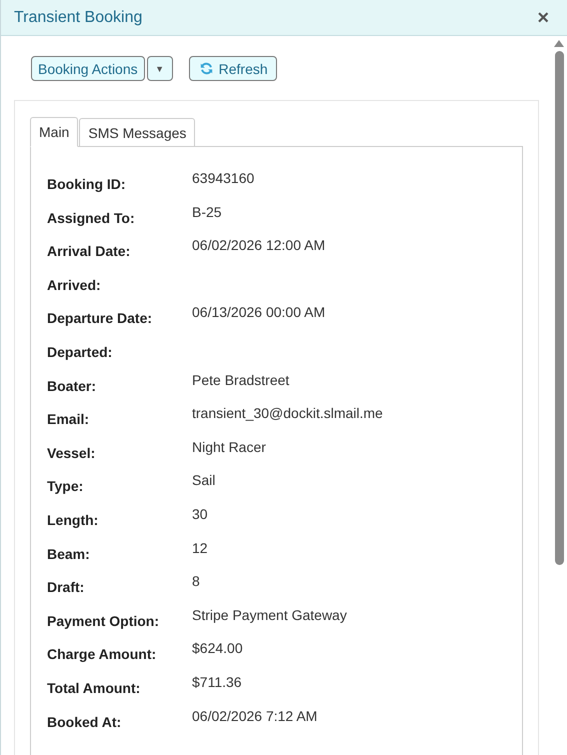 The height and width of the screenshot is (755, 567). Describe the element at coordinates (137, 132) in the screenshot. I see `tab: SMS Messages` at that location.